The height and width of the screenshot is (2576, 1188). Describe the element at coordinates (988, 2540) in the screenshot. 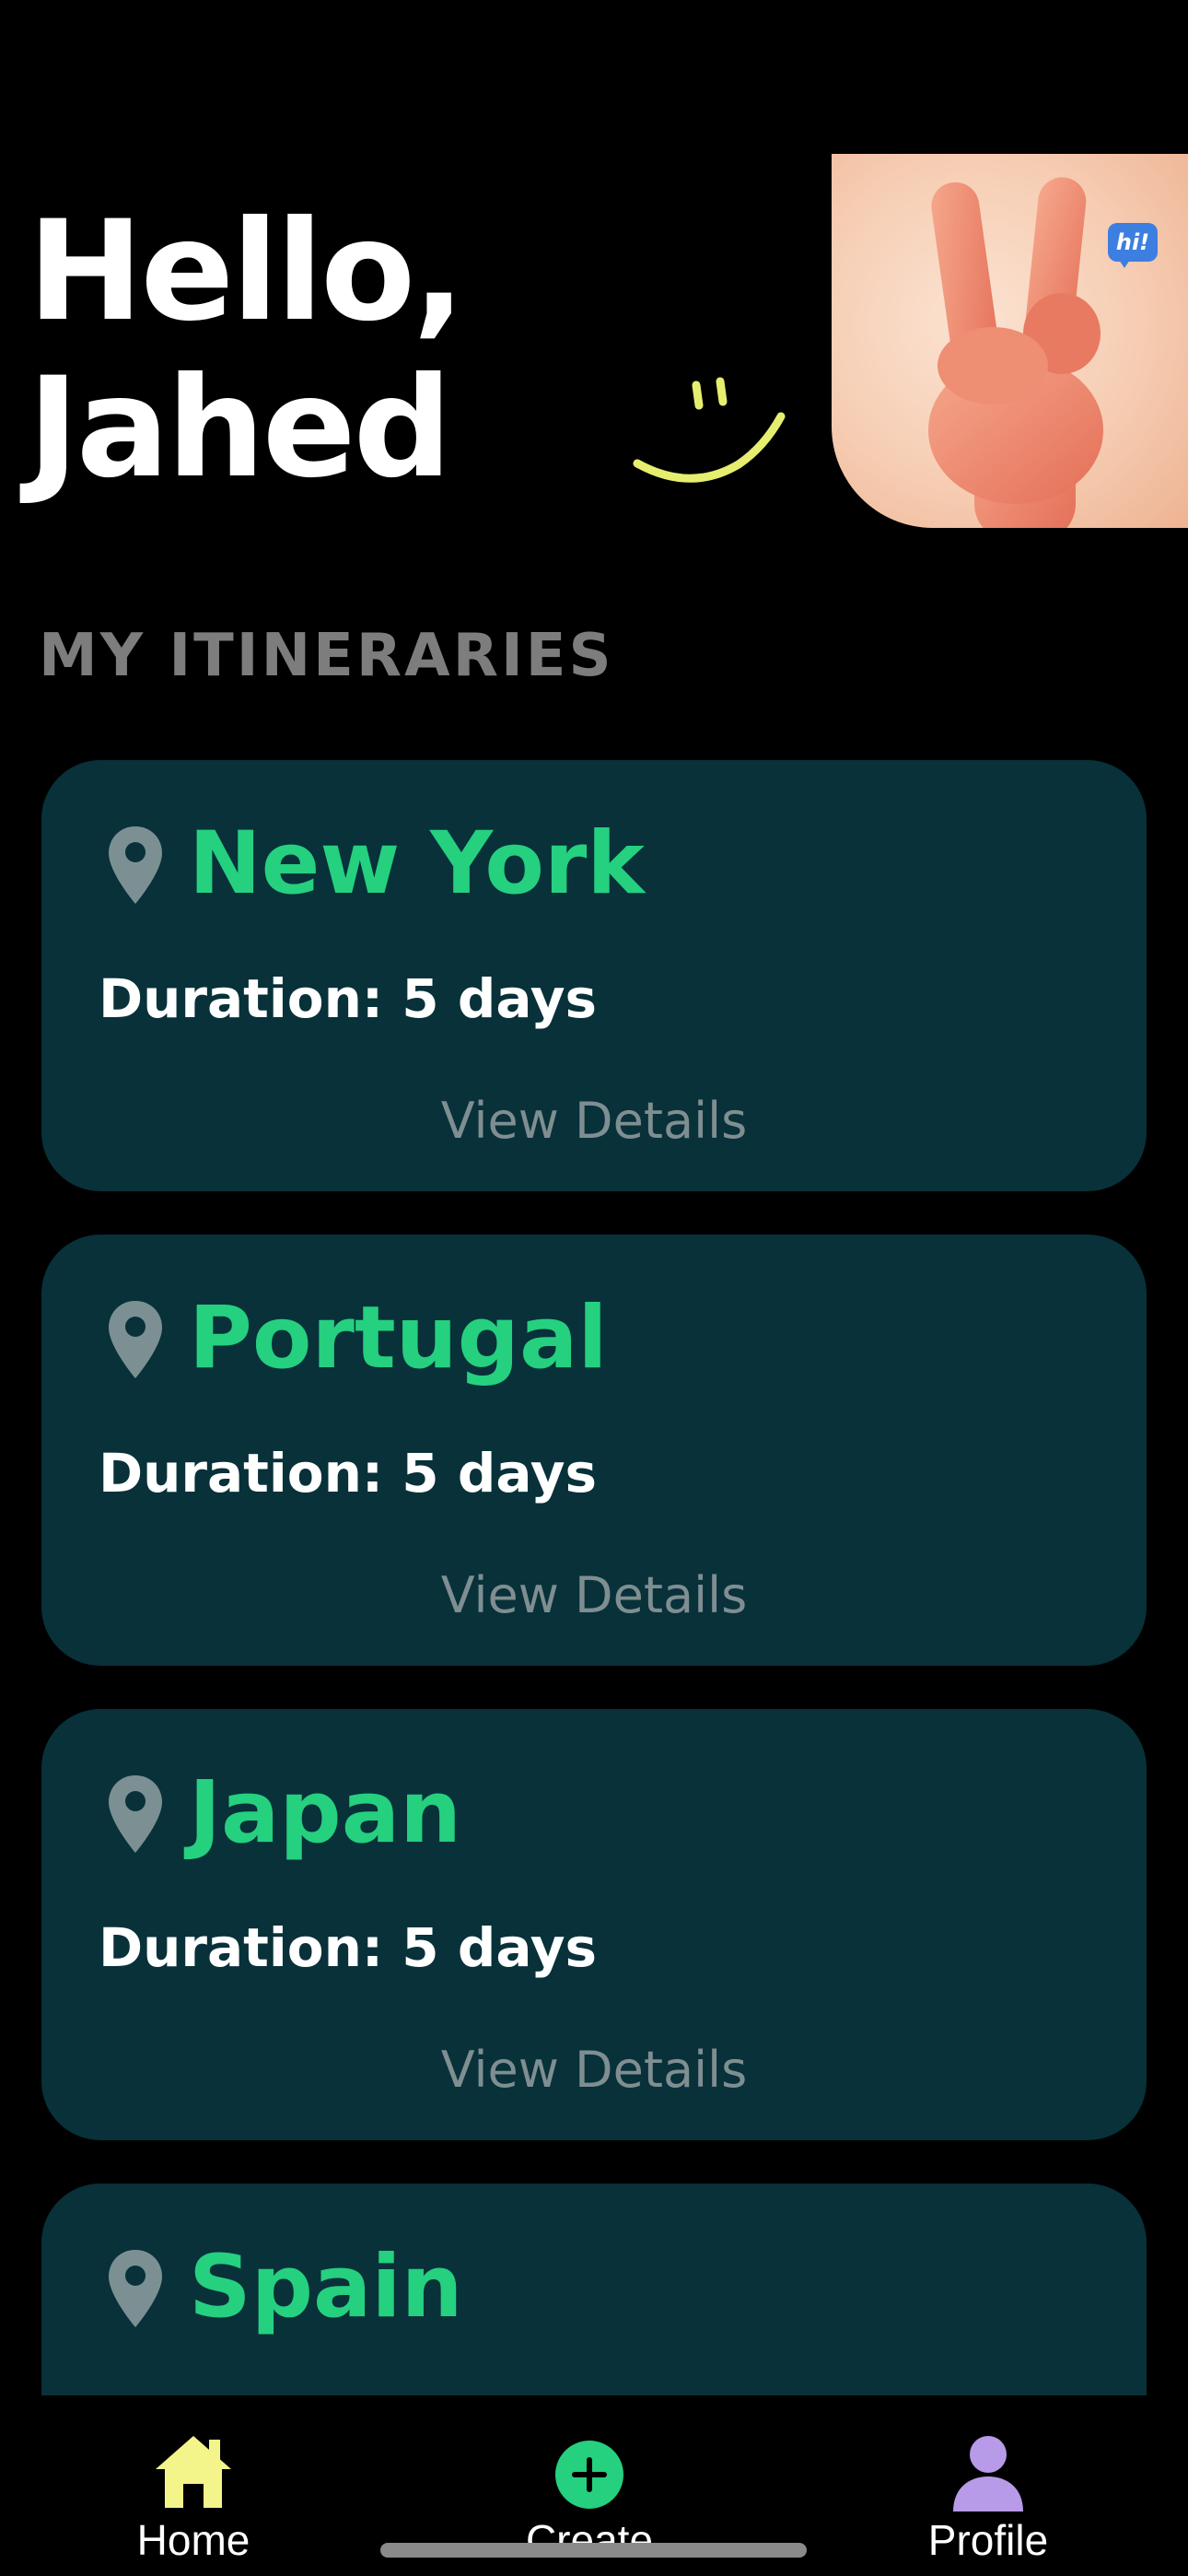

I see `tab-profile-label: Profile` at that location.